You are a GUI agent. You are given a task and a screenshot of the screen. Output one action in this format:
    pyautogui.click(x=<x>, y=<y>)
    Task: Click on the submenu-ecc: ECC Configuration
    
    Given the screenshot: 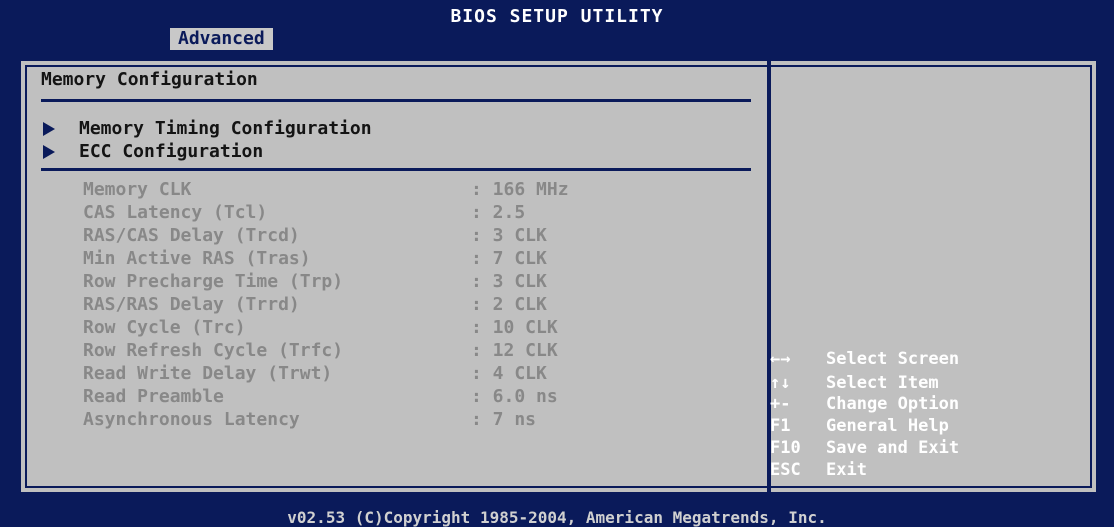 What is the action you would take?
    pyautogui.click(x=153, y=151)
    